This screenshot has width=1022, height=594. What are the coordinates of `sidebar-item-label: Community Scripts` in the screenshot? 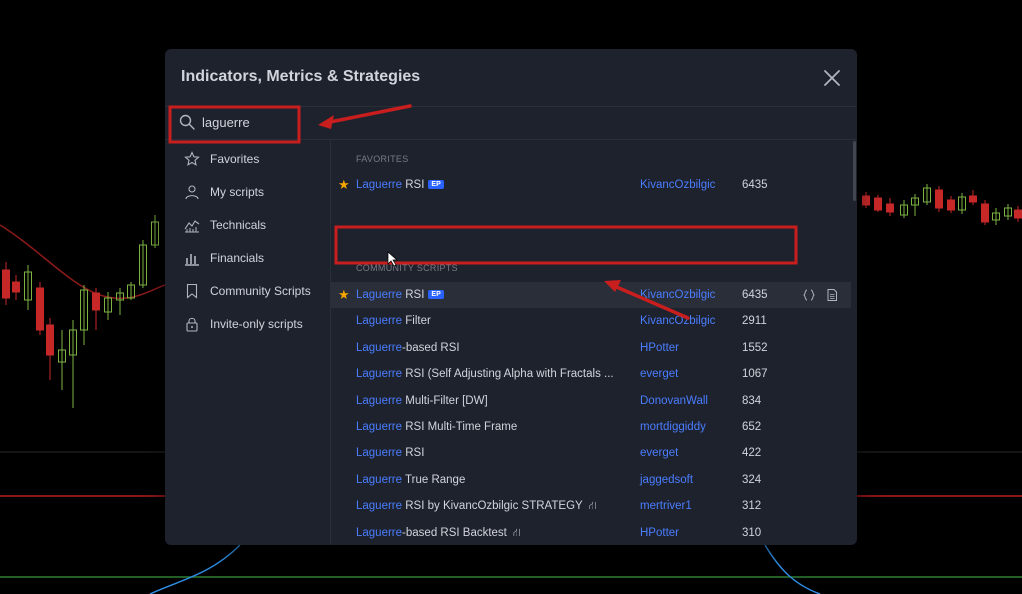 It's located at (260, 291).